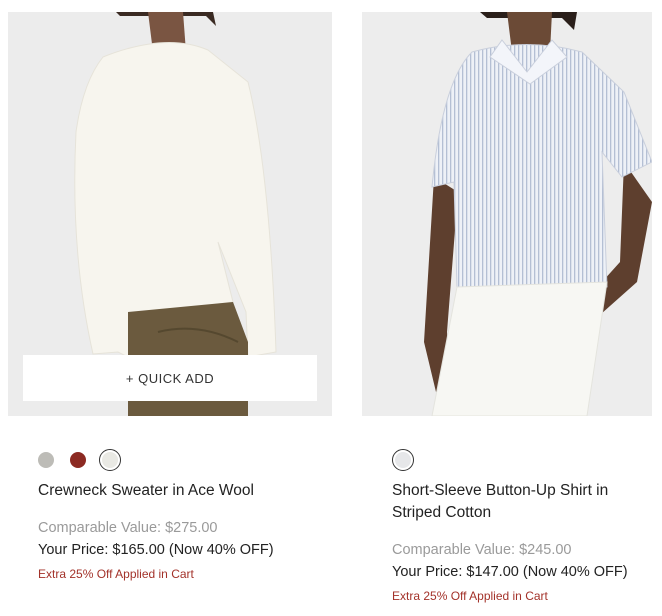 Image resolution: width=662 pixels, height=616 pixels. I want to click on swatch-red, so click(78, 460).